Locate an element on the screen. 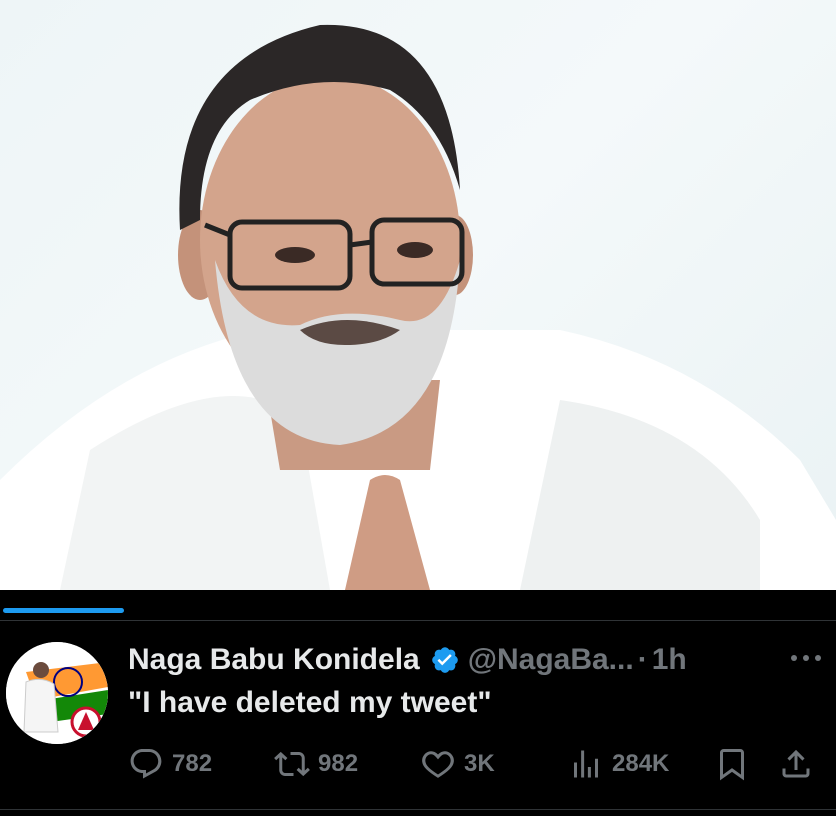 The width and height of the screenshot is (836, 816). more-icon is located at coordinates (806, 658).